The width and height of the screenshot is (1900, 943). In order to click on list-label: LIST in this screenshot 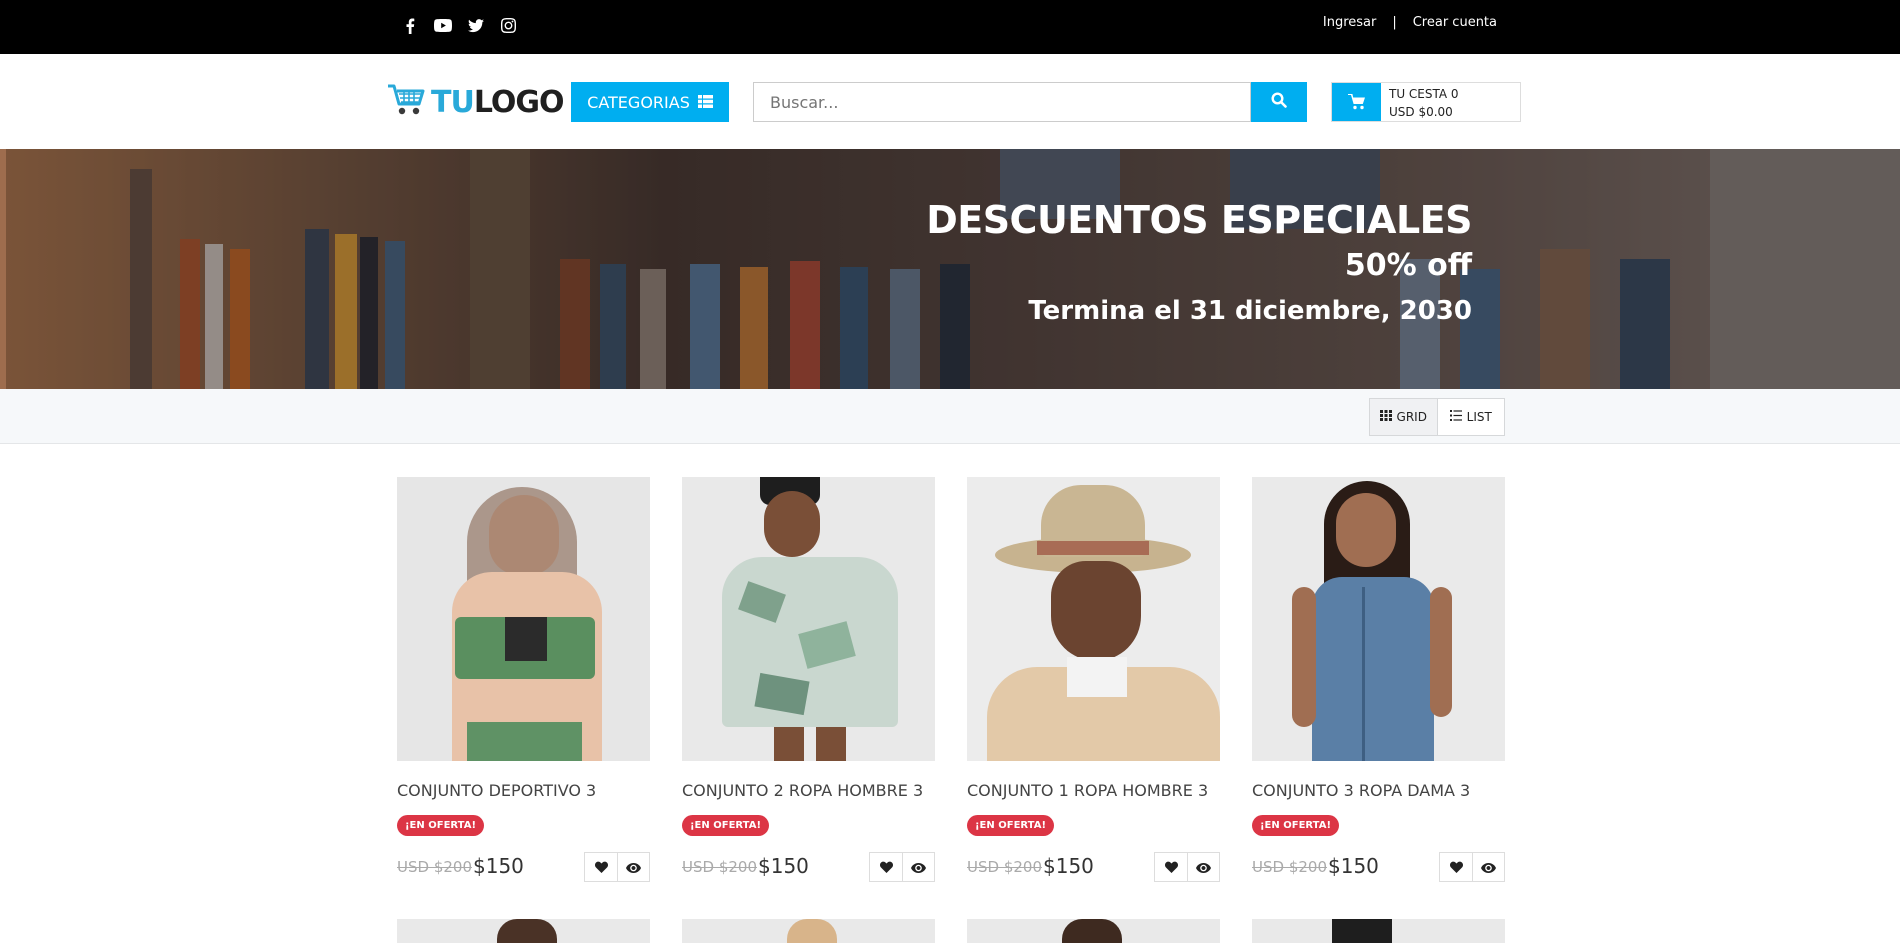, I will do `click(1479, 417)`.